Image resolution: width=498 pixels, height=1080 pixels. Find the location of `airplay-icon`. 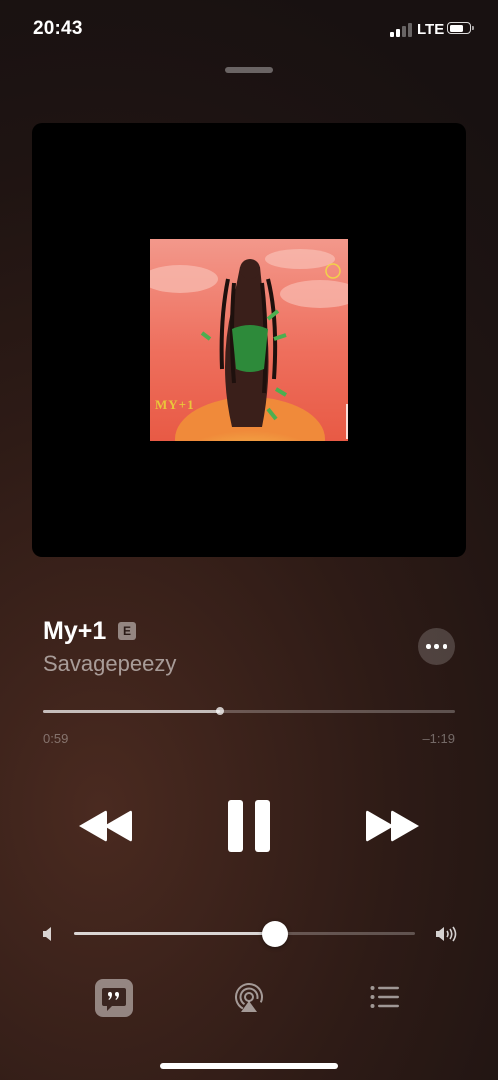

airplay-icon is located at coordinates (249, 997).